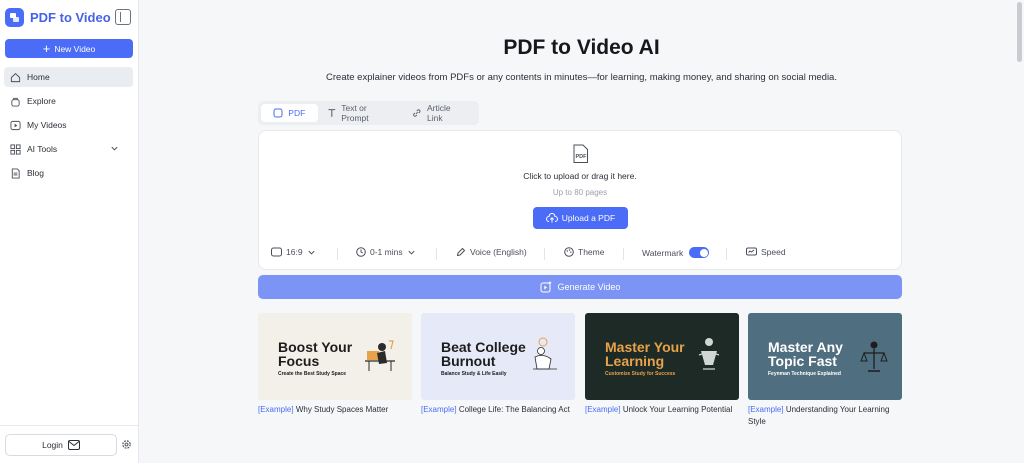 The width and height of the screenshot is (1024, 463). What do you see at coordinates (805, 354) in the screenshot?
I see `thumbnail-heading: Master Any Topic Fast` at bounding box center [805, 354].